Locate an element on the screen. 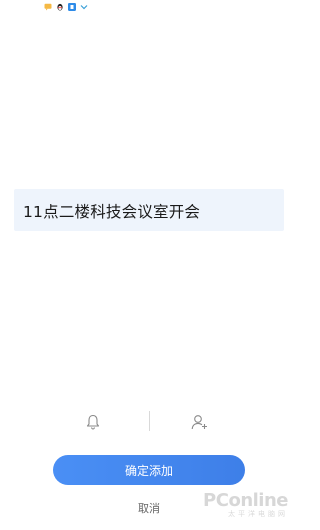 This screenshot has height=530, width=320. reminder-text: 11点二楼科技会议室开会 is located at coordinates (111, 211).